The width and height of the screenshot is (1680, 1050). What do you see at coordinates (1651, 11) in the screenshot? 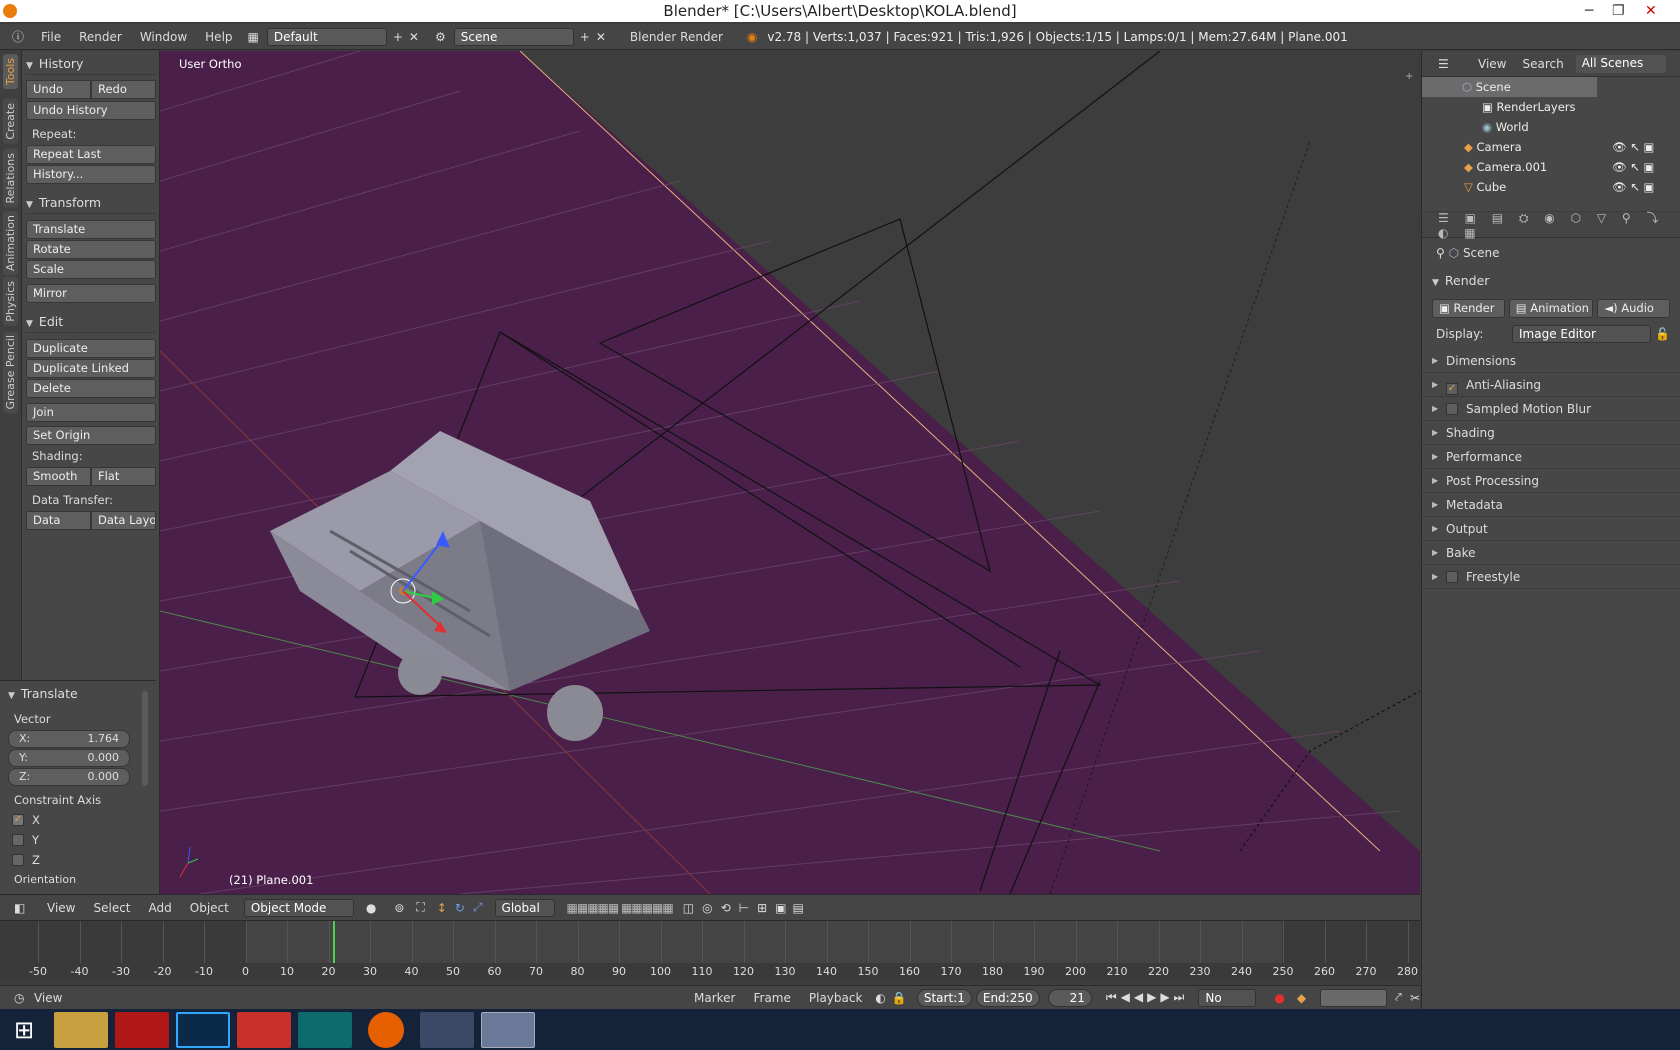
I see `close-button: ✕` at bounding box center [1651, 11].